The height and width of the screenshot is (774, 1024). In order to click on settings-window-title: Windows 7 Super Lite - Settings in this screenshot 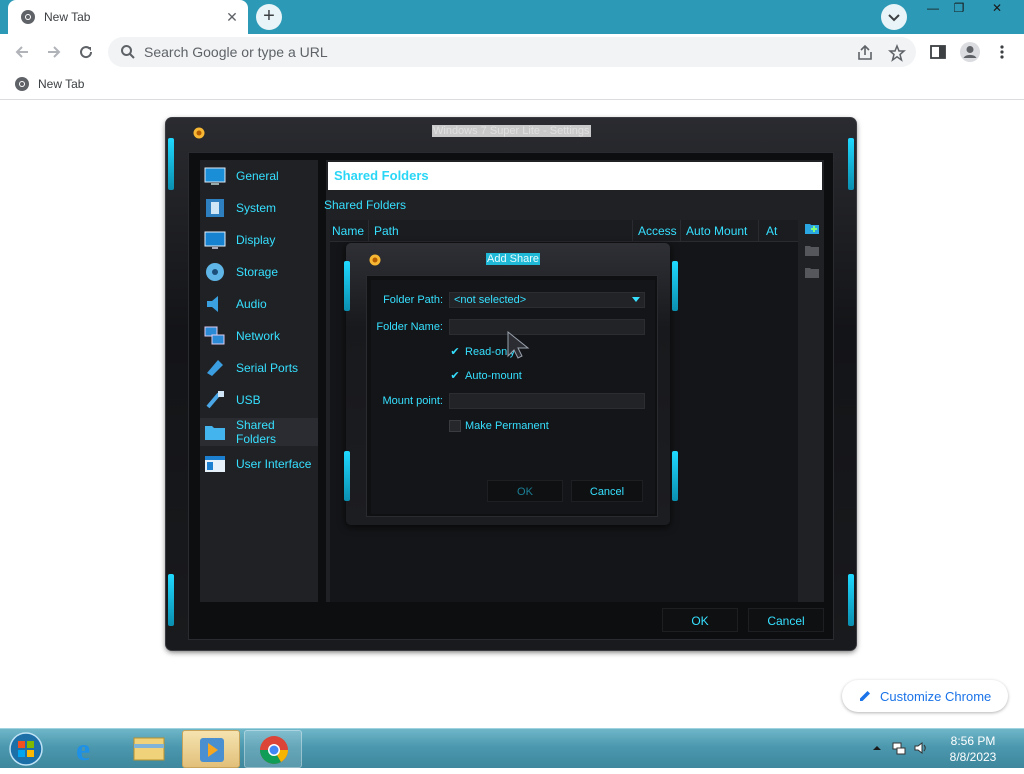, I will do `click(511, 131)`.